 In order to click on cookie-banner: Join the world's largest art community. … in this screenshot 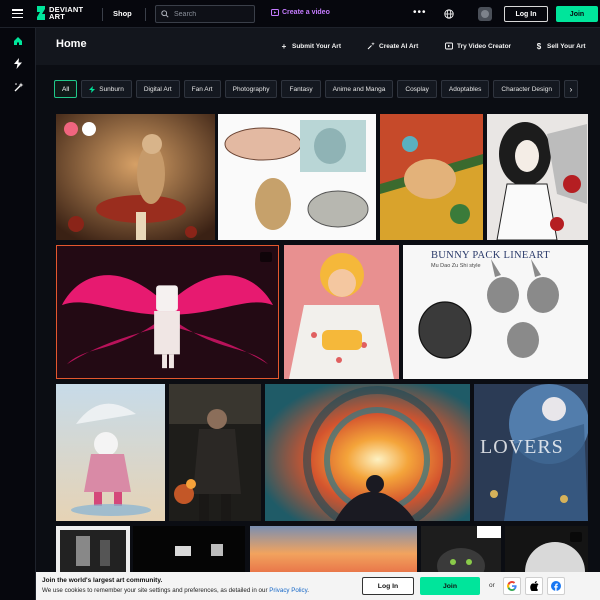, I will do `click(318, 586)`.